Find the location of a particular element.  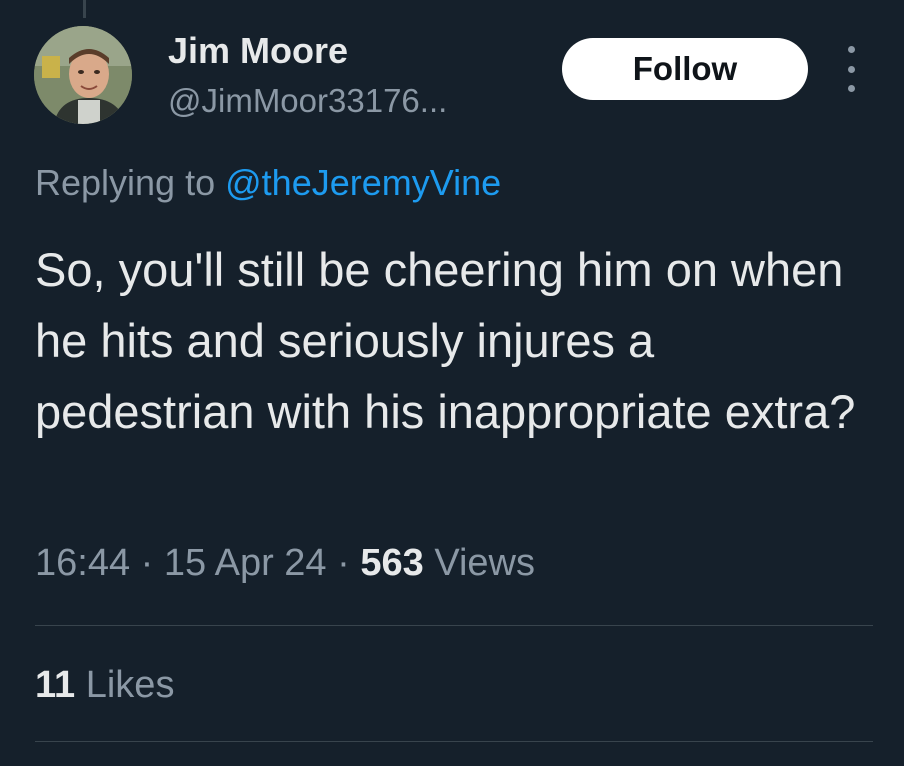

more-options-icon is located at coordinates (851, 69).